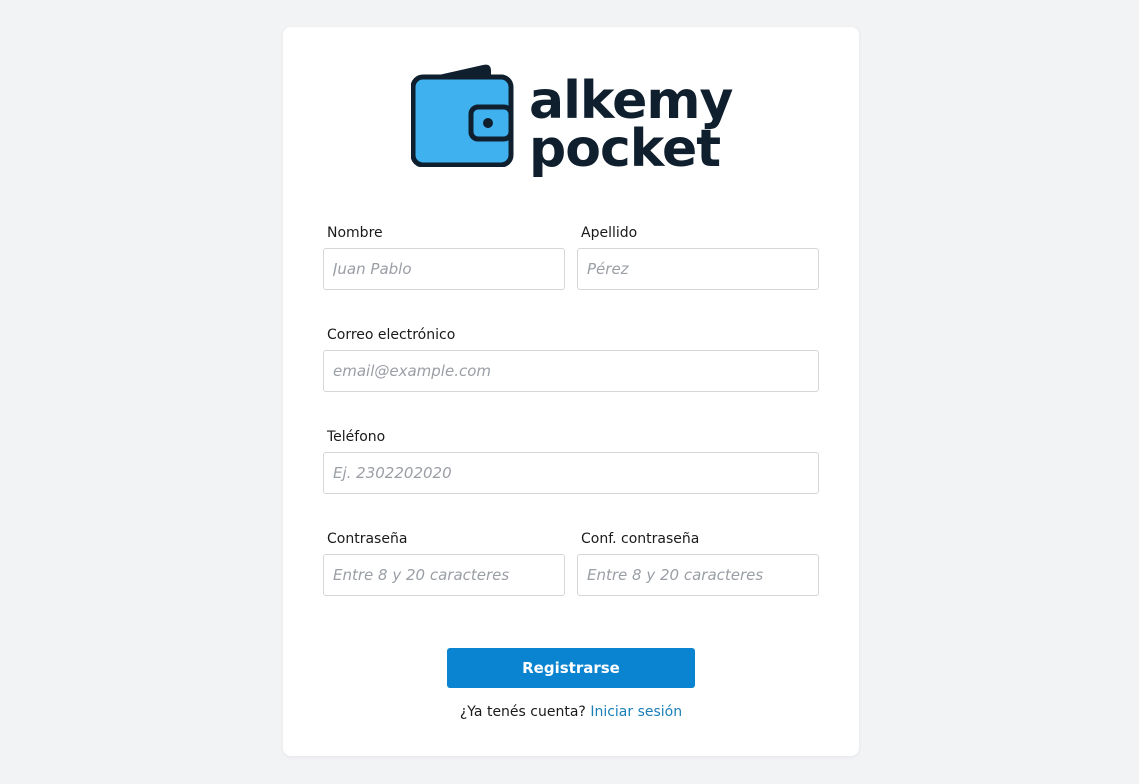 The width and height of the screenshot is (1139, 784). Describe the element at coordinates (571, 473) in the screenshot. I see `telefono-input` at that location.